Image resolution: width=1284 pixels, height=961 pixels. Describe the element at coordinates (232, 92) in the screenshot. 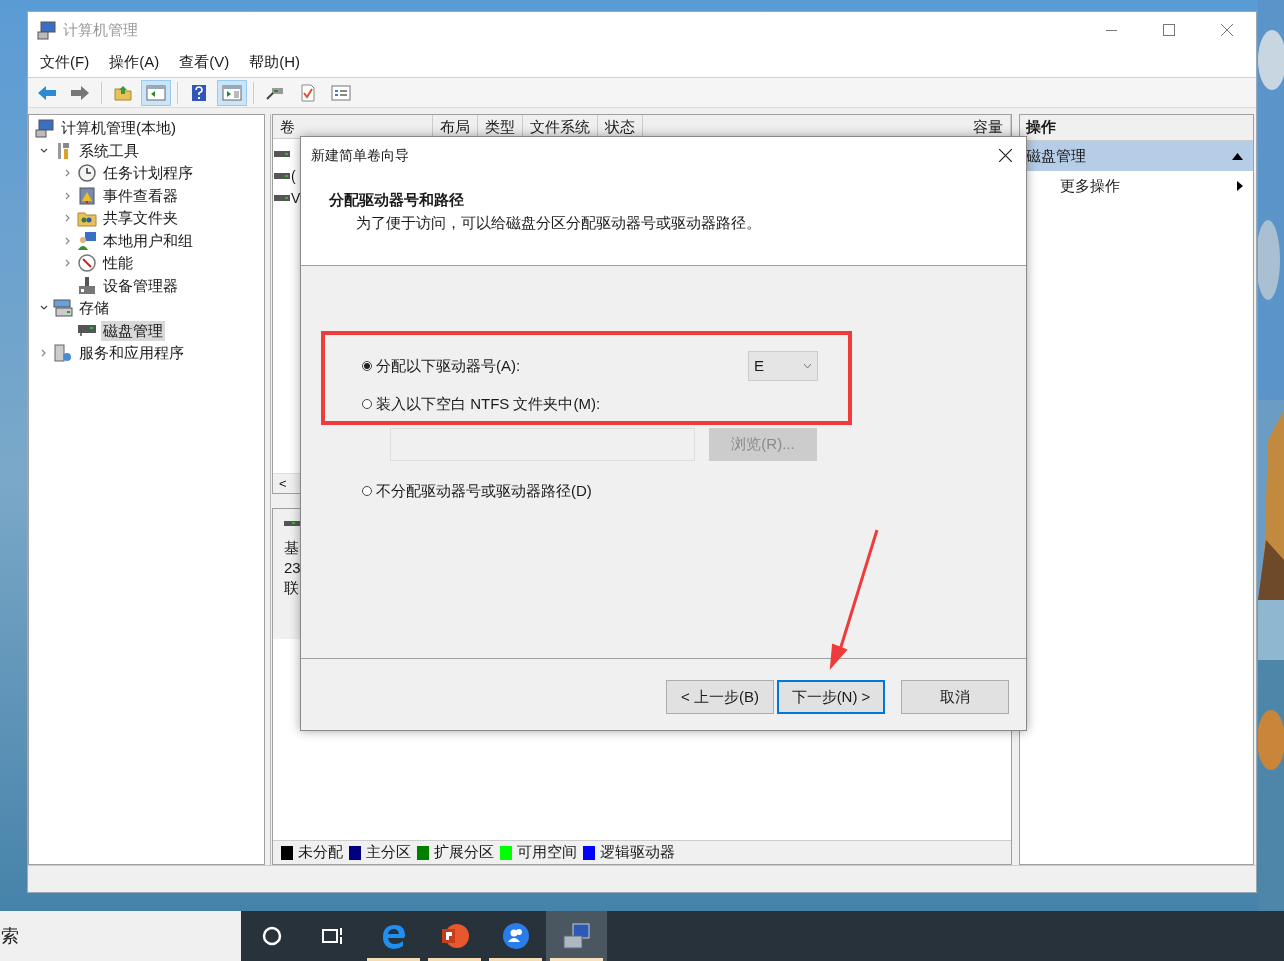

I see `action-pane-icon` at that location.